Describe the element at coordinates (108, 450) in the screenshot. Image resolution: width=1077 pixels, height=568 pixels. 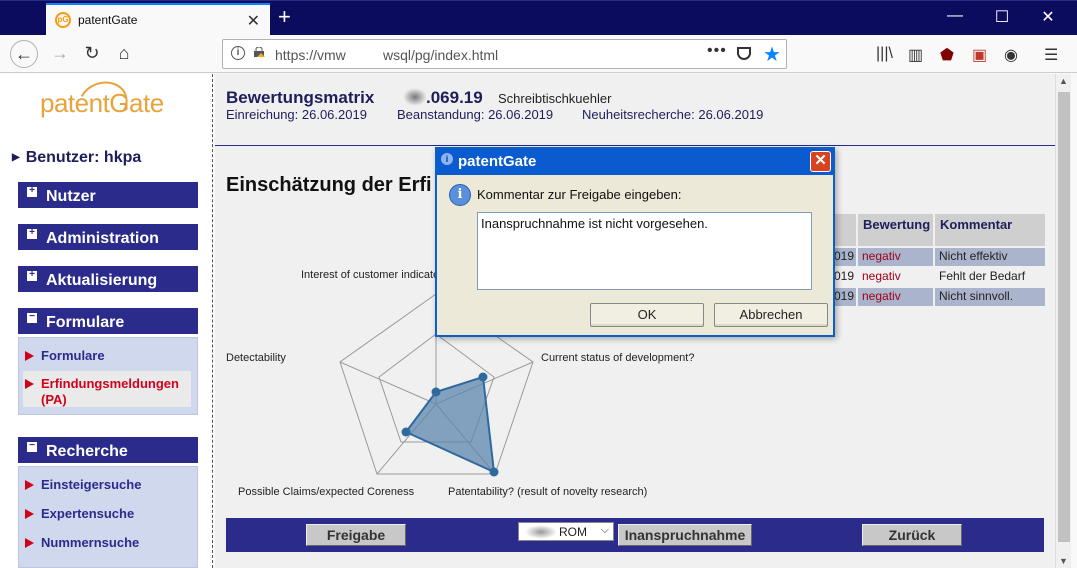
I see `sidebar-section-recherche: − Recherche` at that location.